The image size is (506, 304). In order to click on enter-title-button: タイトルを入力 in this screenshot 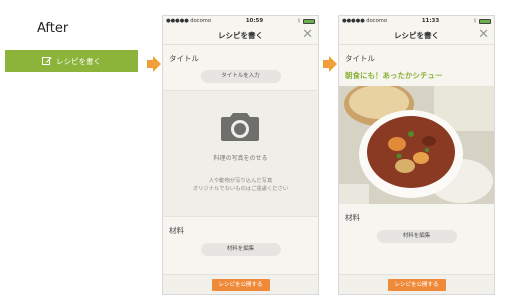, I will do `click(240, 76)`.